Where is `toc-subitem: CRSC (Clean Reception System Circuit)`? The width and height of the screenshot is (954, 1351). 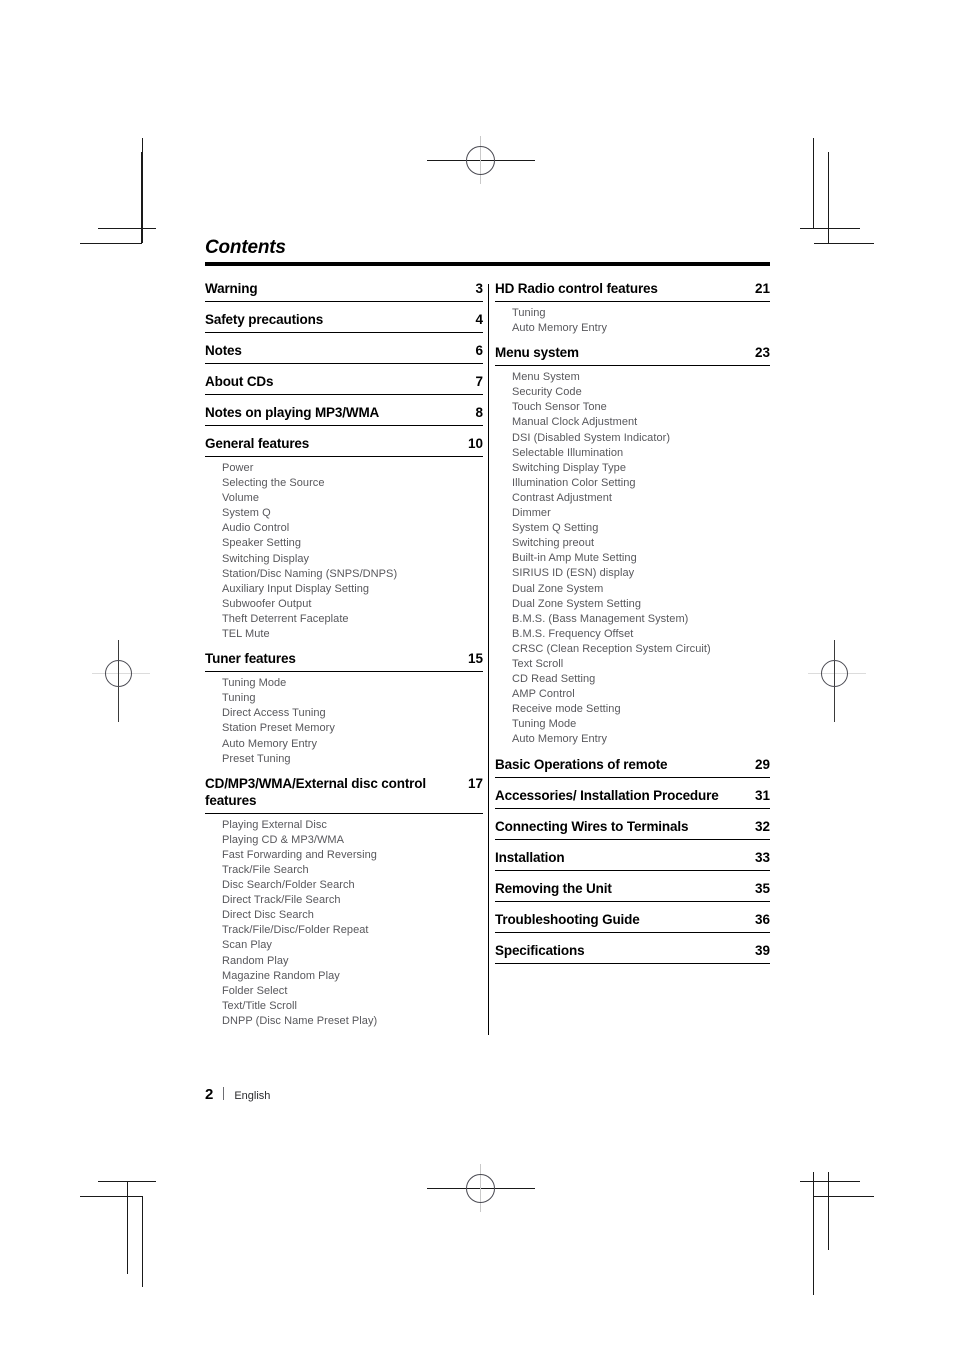
toc-subitem: CRSC (Clean Reception System Circuit) is located at coordinates (641, 649).